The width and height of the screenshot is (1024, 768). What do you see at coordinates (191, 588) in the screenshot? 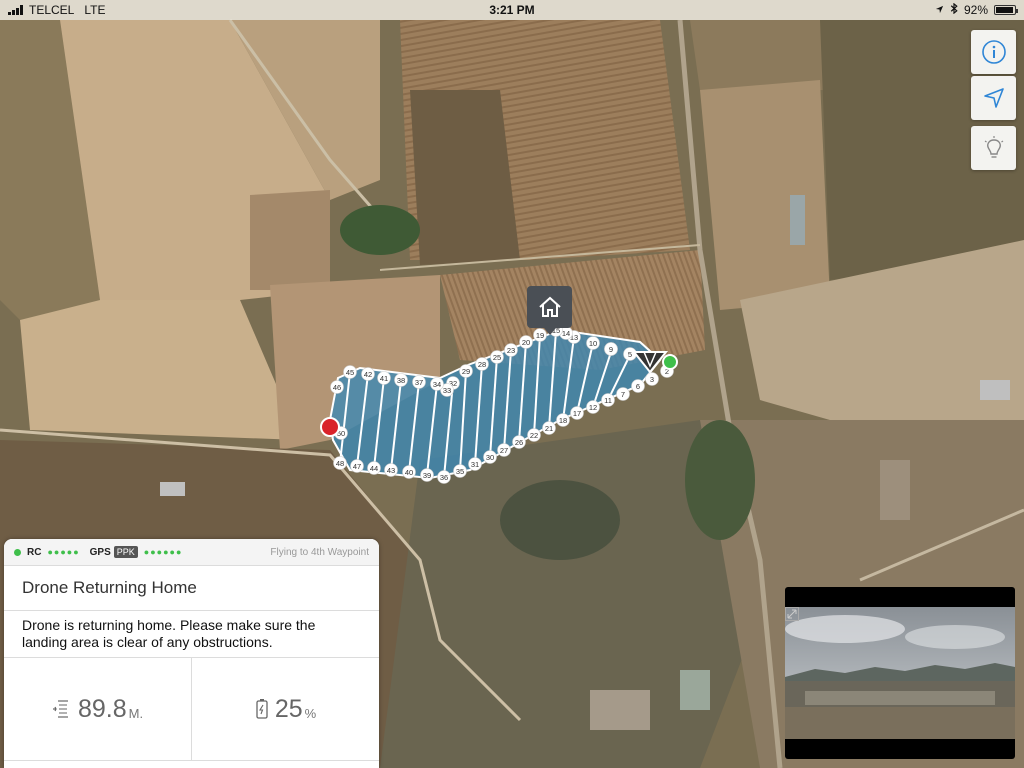
I see `panel-title: Drone Returning Home` at bounding box center [191, 588].